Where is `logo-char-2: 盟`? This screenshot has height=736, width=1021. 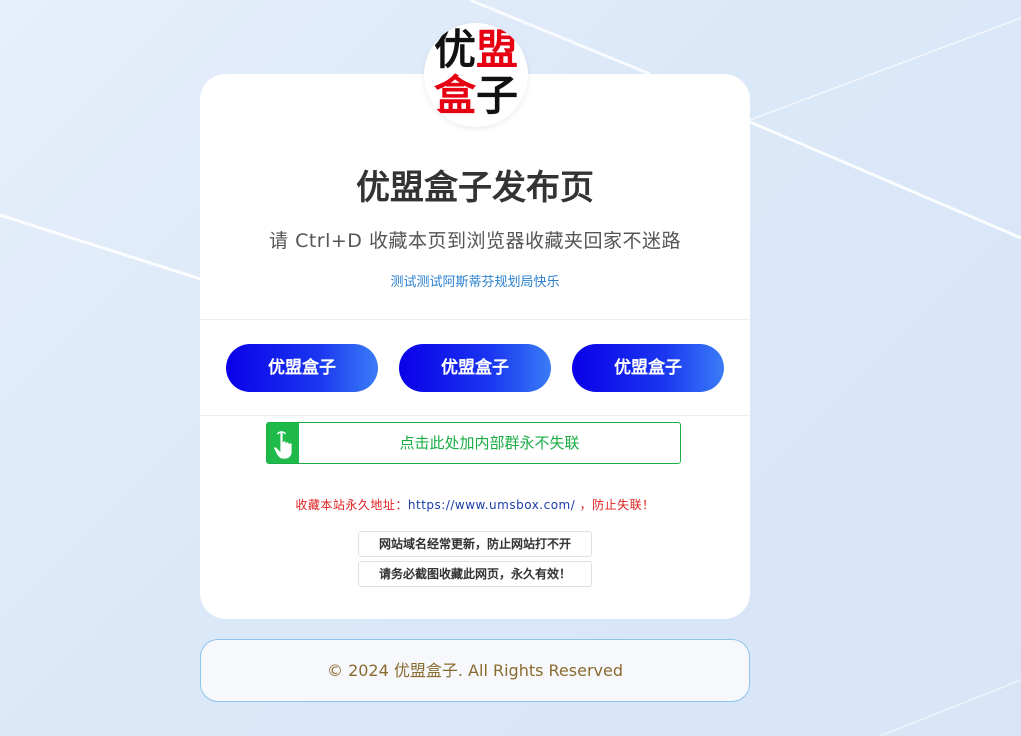 logo-char-2: 盟 is located at coordinates (497, 49).